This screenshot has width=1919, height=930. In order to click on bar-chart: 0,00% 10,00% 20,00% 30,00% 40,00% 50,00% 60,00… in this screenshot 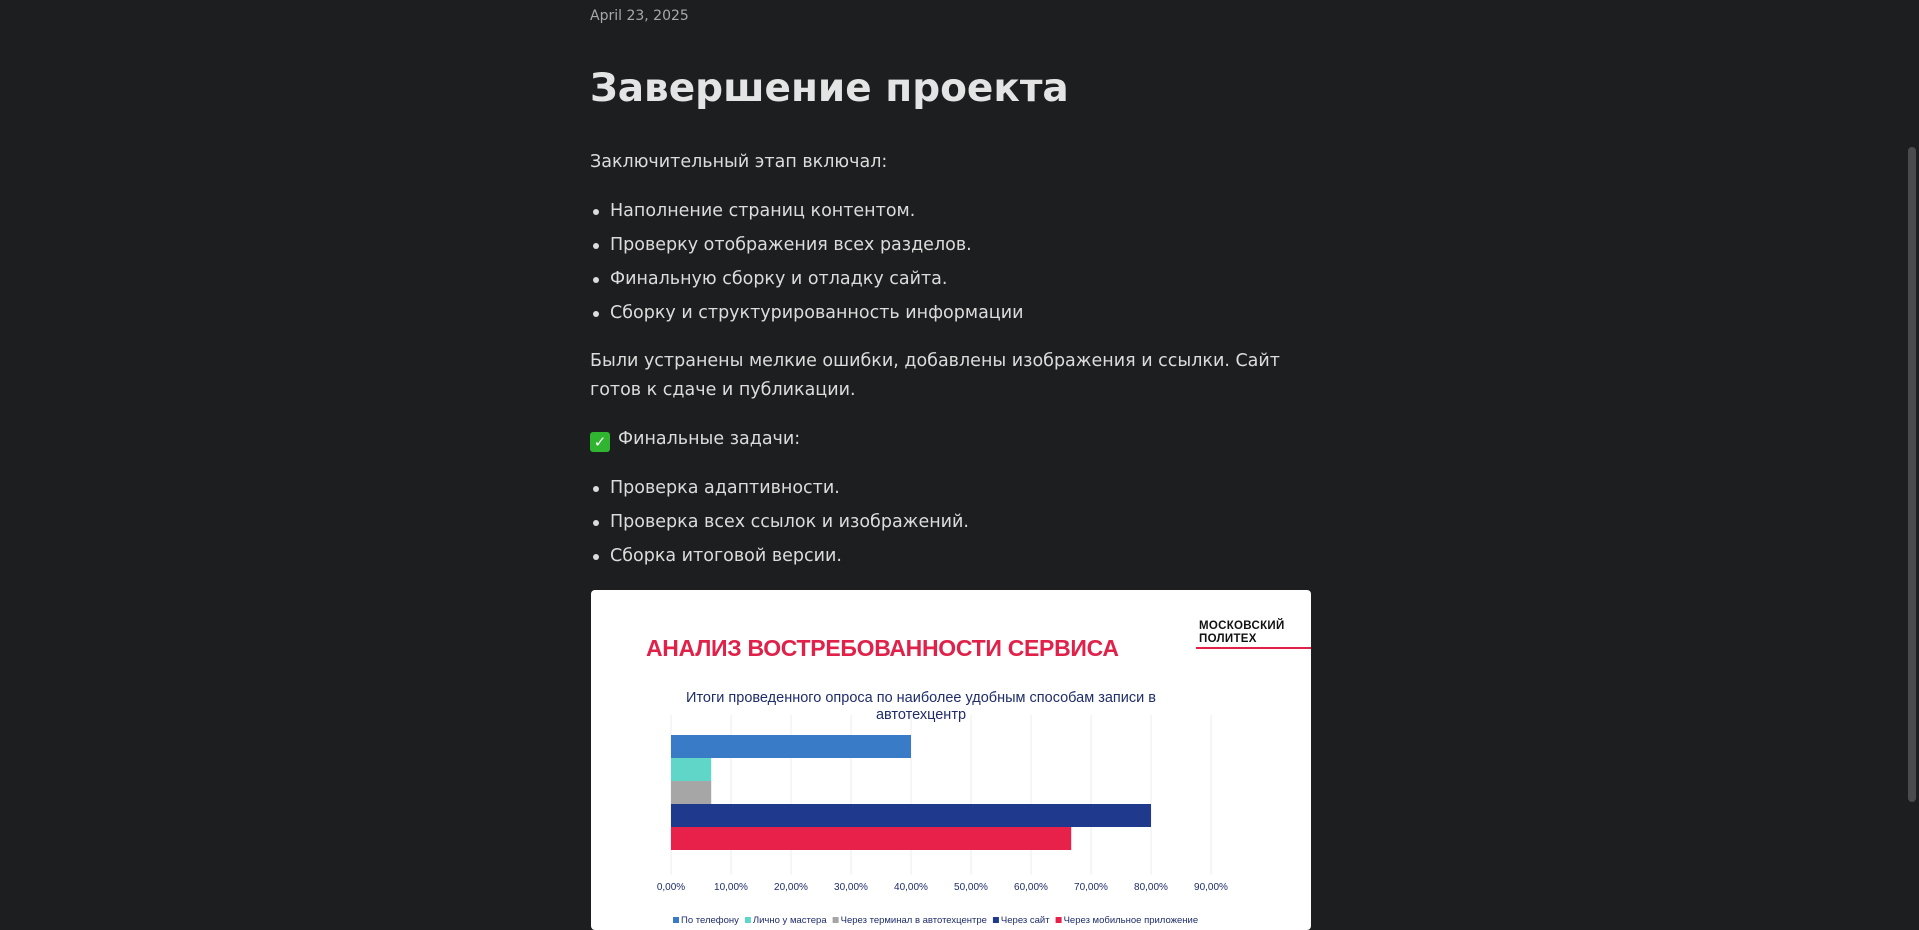, I will do `click(942, 820)`.